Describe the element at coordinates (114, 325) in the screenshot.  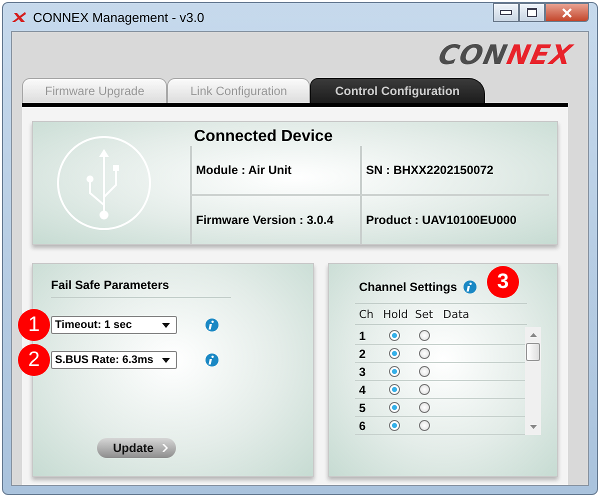
I see `dropdown: Timeout: 1 sec` at that location.